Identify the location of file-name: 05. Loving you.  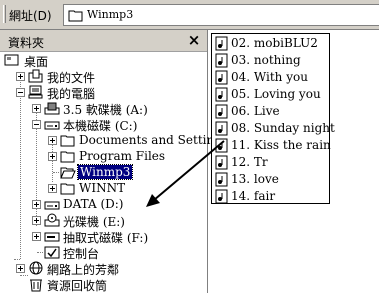
(276, 94).